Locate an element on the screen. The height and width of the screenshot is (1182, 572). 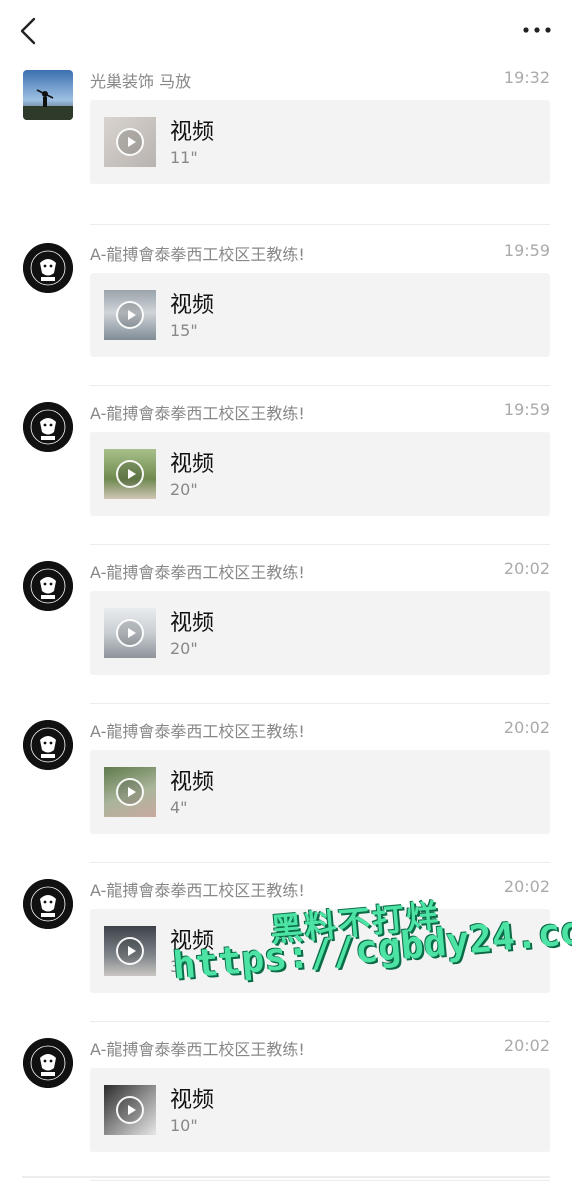
chat-message: A-龍搏會泰拳西工校区王教练! 20:02 视频 10" is located at coordinates (286, 1097).